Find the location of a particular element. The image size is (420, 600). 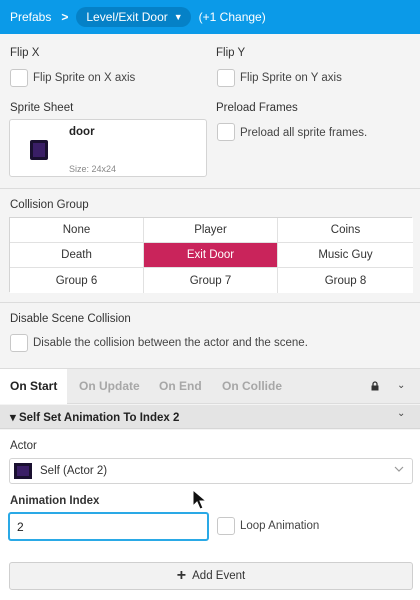

chevron-down-icon is located at coordinates (399, 469).